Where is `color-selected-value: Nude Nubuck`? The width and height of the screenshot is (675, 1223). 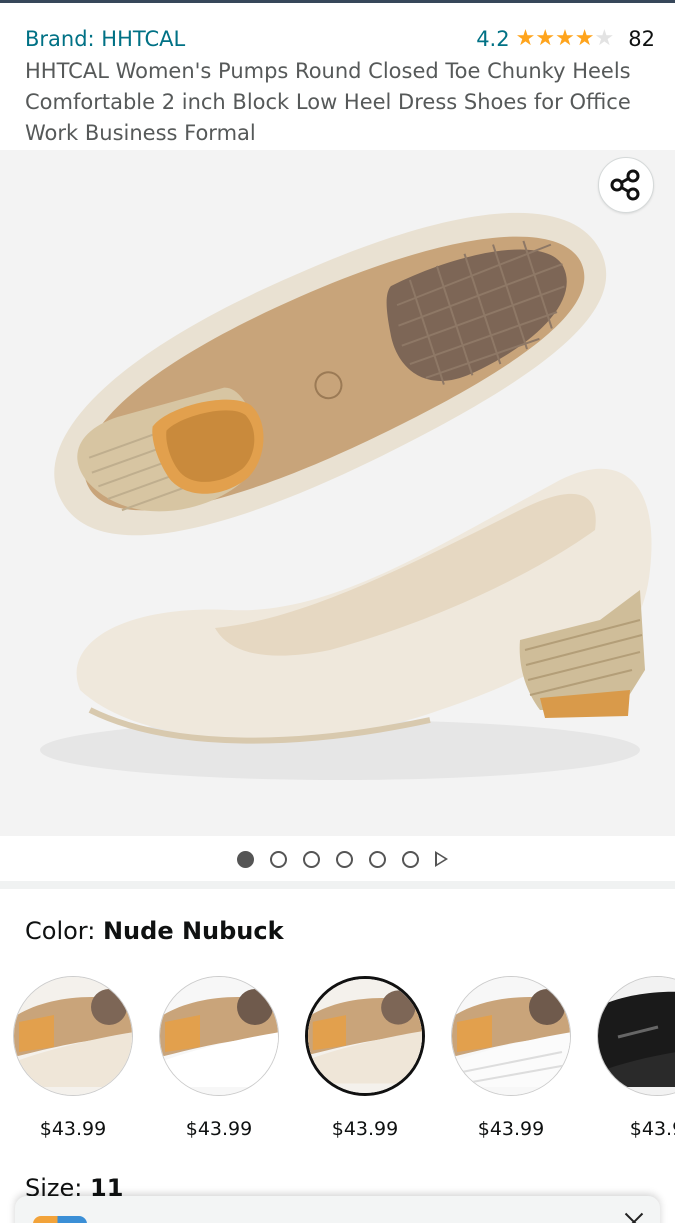 color-selected-value: Nude Nubuck is located at coordinates (193, 931).